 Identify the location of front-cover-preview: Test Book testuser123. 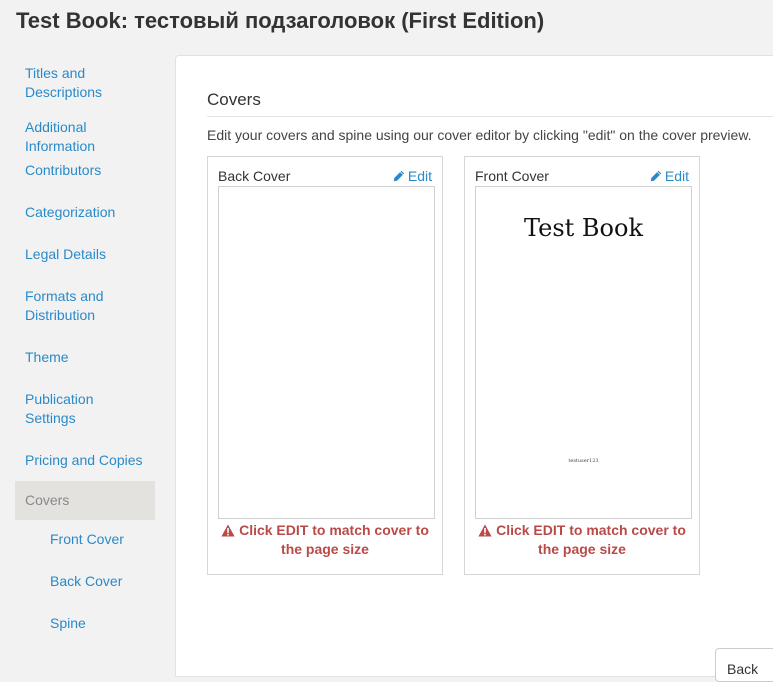
(583, 352).